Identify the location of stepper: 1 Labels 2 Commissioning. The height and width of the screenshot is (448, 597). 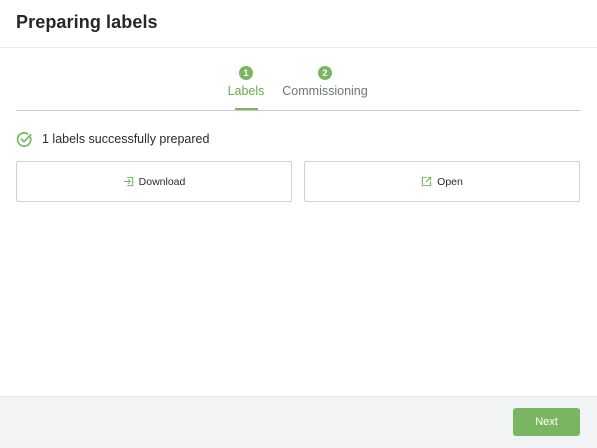
(298, 88).